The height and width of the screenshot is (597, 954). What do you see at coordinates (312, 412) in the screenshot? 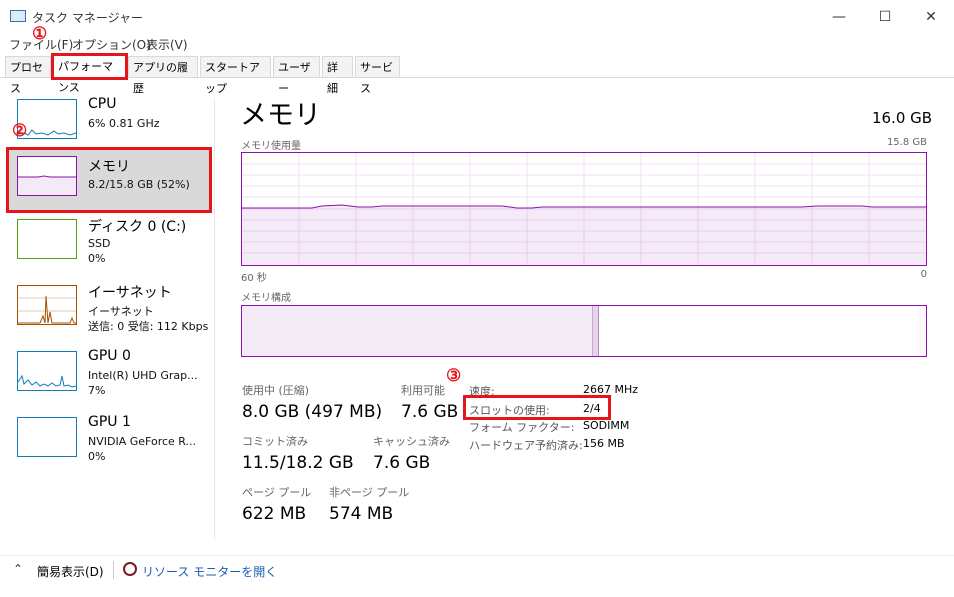
I see `in-use-value: 8.0 GB (497 MB)` at bounding box center [312, 412].